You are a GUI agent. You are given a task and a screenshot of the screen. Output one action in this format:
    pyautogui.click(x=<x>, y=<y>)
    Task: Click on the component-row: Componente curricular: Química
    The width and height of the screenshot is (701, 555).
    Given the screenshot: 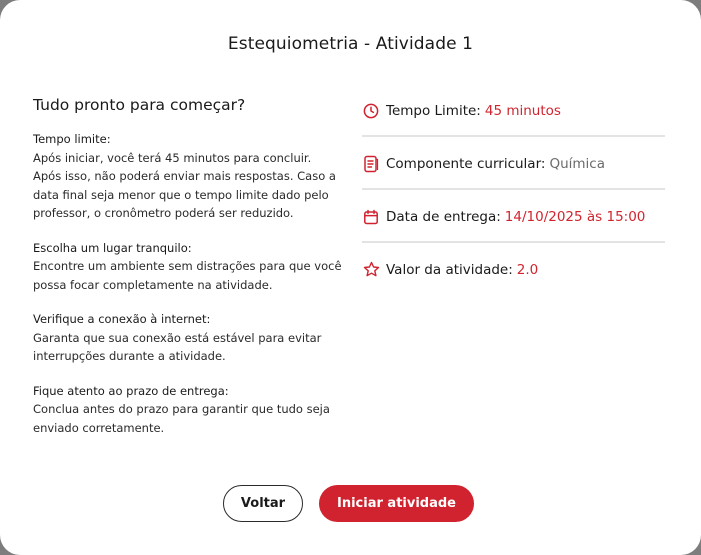 What is the action you would take?
    pyautogui.click(x=513, y=163)
    